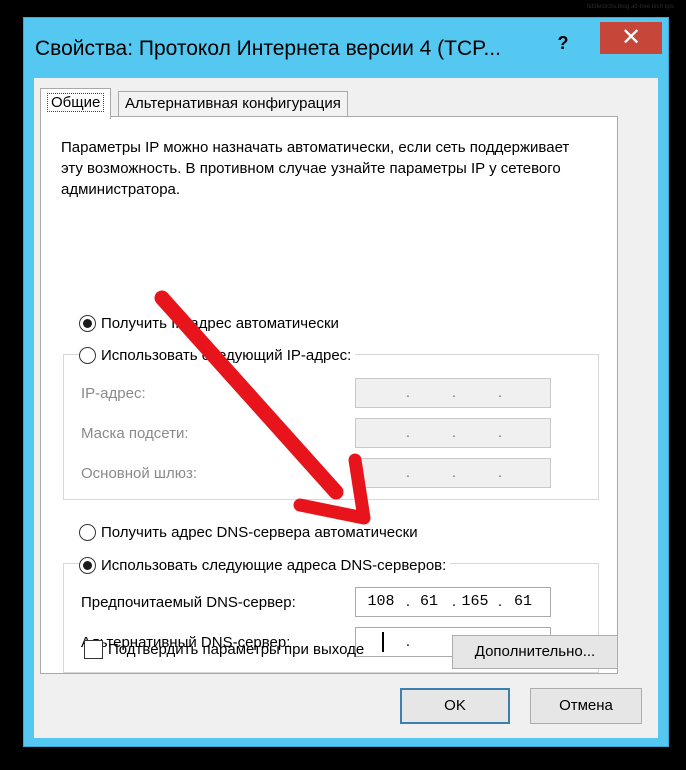 Image resolution: width=686 pixels, height=770 pixels. I want to click on radio-dns-auto: Получить адрес DNS-сервера автоматически, so click(250, 532).